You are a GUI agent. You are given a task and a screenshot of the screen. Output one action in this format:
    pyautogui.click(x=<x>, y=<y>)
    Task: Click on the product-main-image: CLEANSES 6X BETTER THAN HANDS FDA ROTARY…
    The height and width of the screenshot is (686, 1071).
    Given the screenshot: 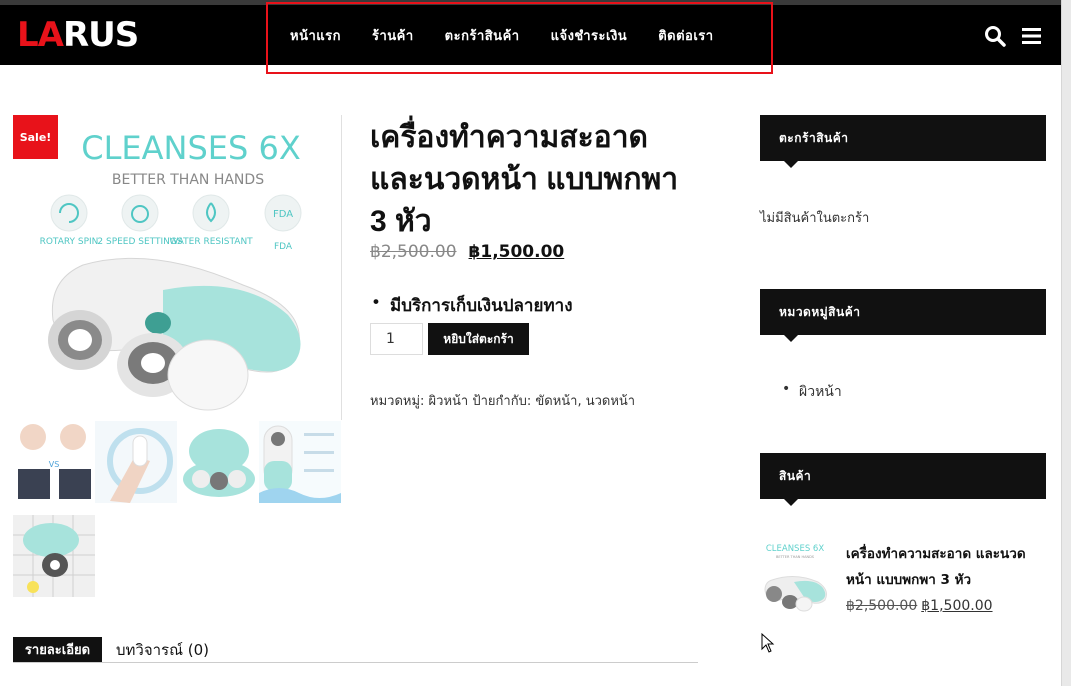 What is the action you would take?
    pyautogui.click(x=177, y=267)
    